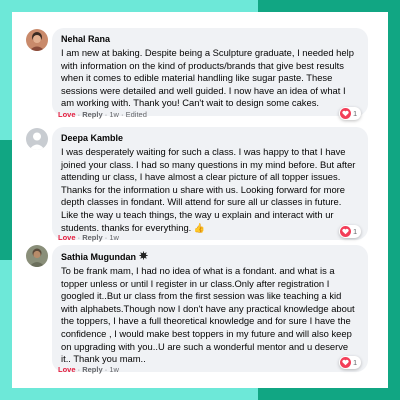 The image size is (400, 400). What do you see at coordinates (210, 39) in the screenshot?
I see `commenter-name: Nehal Rana` at bounding box center [210, 39].